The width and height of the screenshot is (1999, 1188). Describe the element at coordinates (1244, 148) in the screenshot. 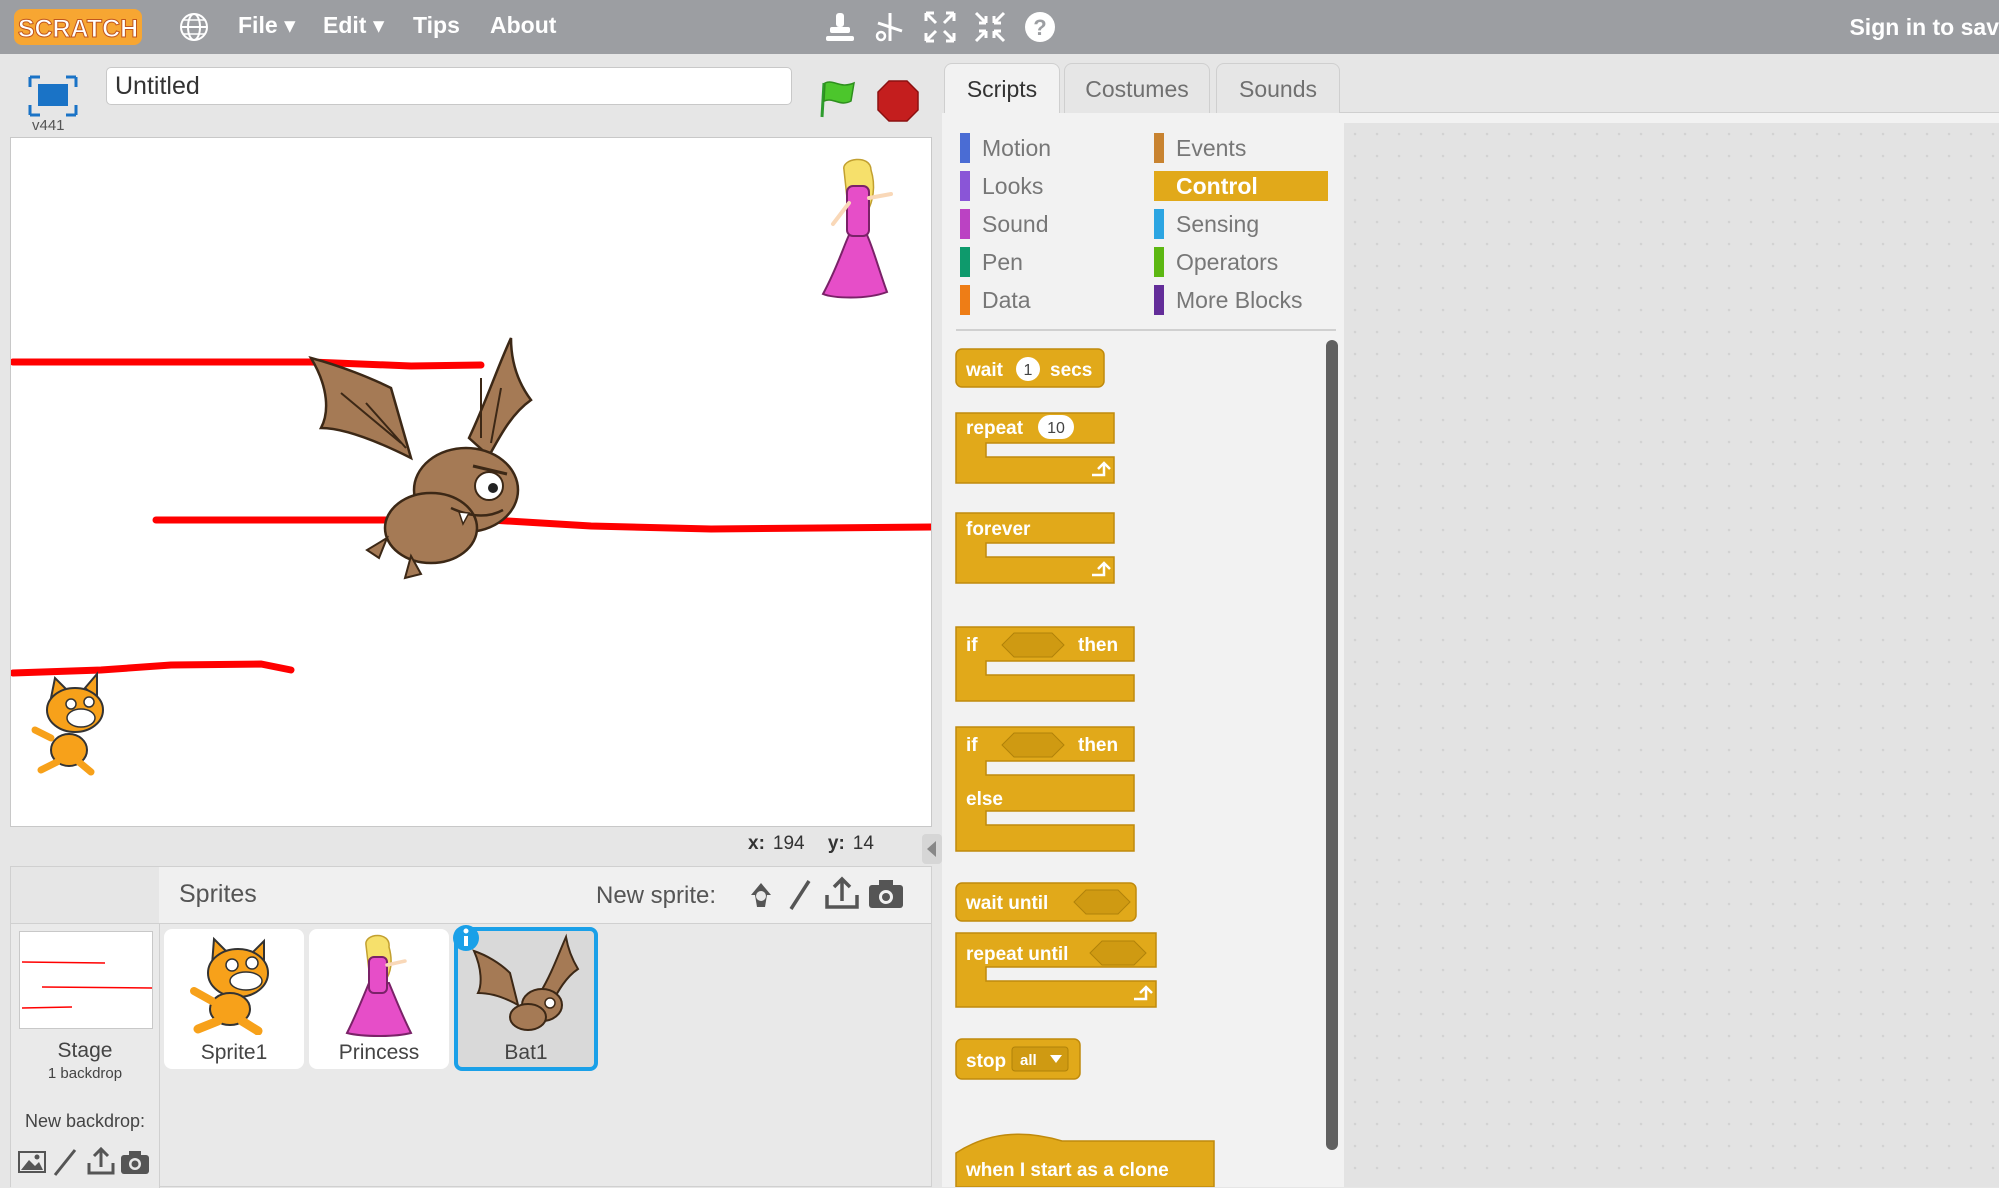

I see `category-events: Events` at that location.